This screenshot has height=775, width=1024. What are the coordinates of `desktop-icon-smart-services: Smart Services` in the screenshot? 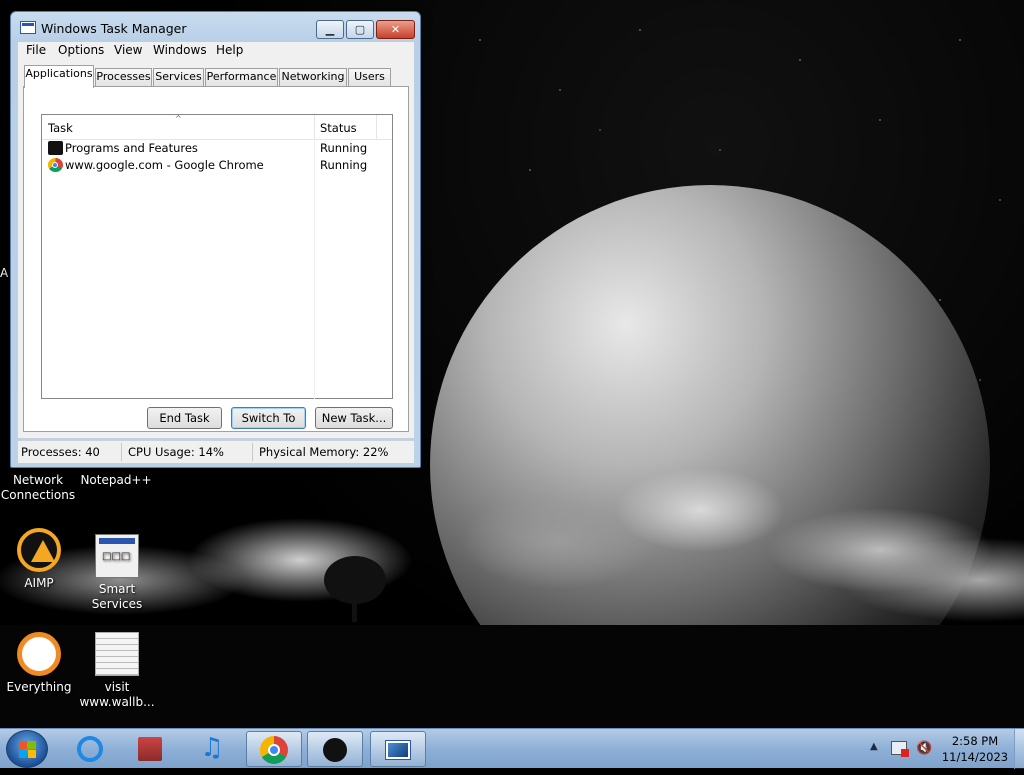 It's located at (117, 573).